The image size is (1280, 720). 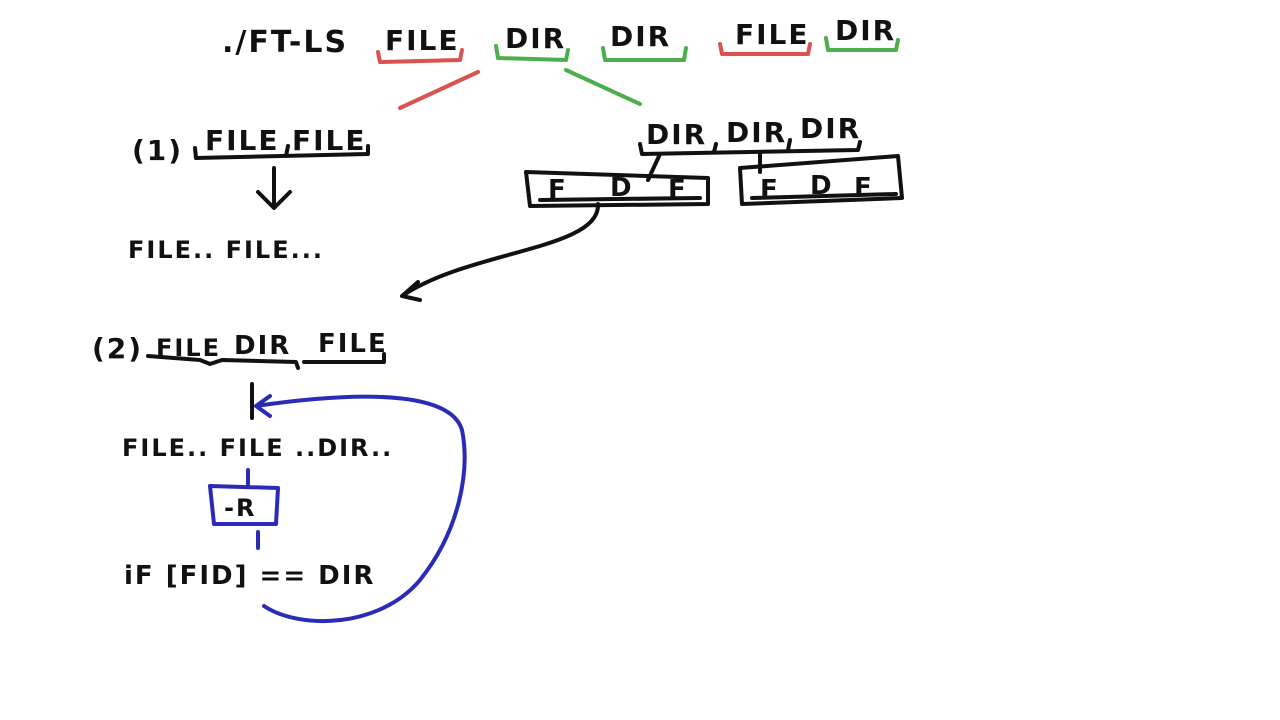 I want to click on box2-f-1: F, so click(x=770, y=190).